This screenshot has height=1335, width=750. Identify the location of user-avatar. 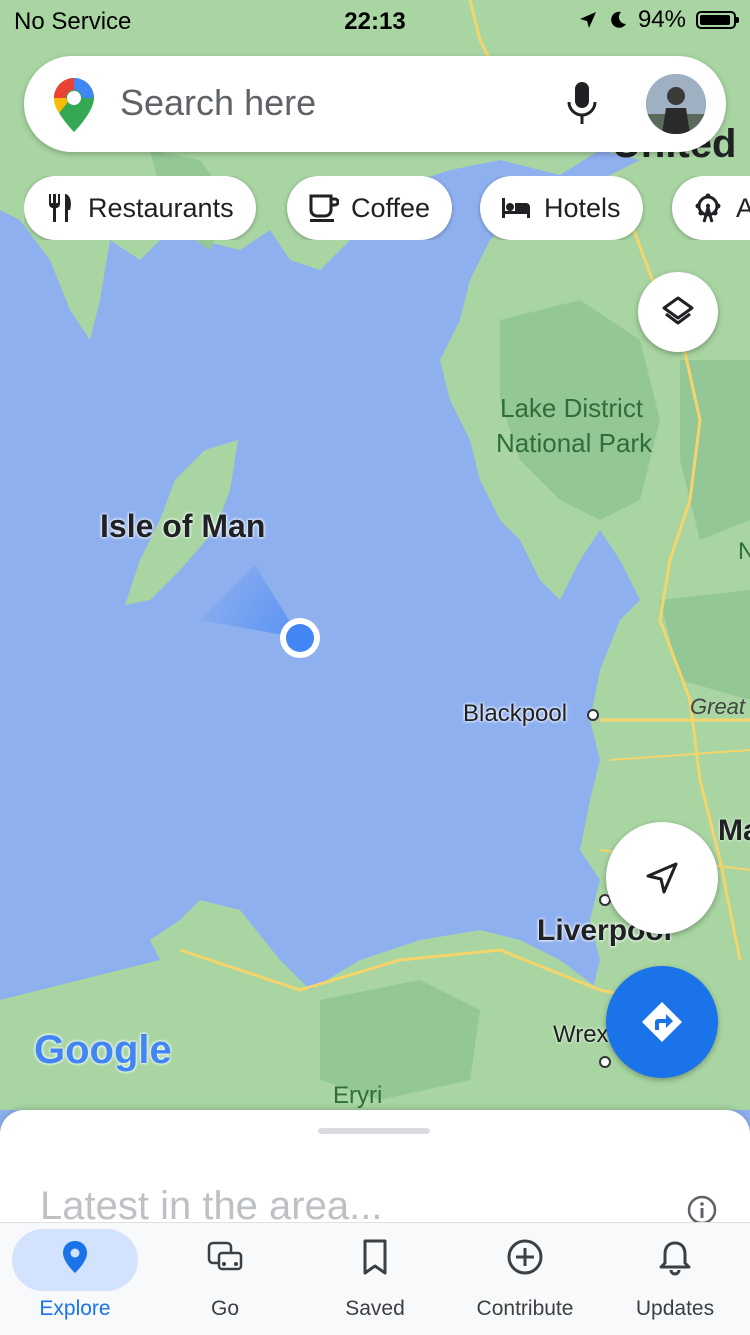
(676, 104).